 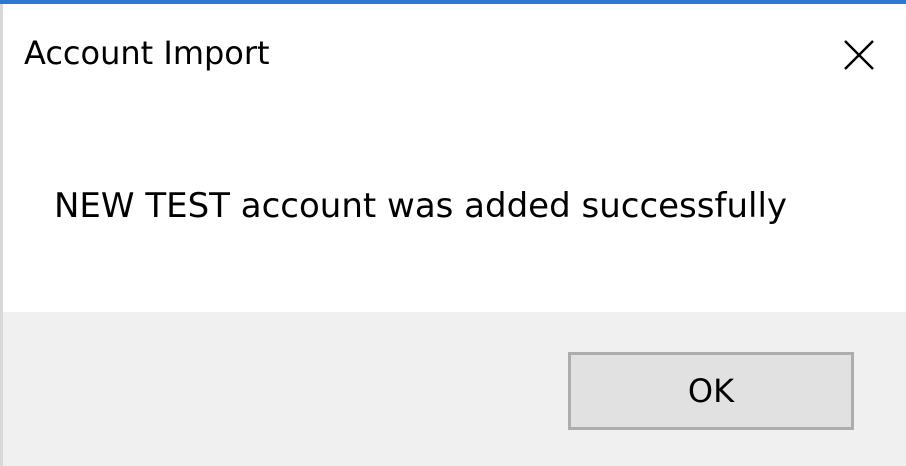 I want to click on dialog-message: NEW TEST account was added successfully, so click(x=421, y=206).